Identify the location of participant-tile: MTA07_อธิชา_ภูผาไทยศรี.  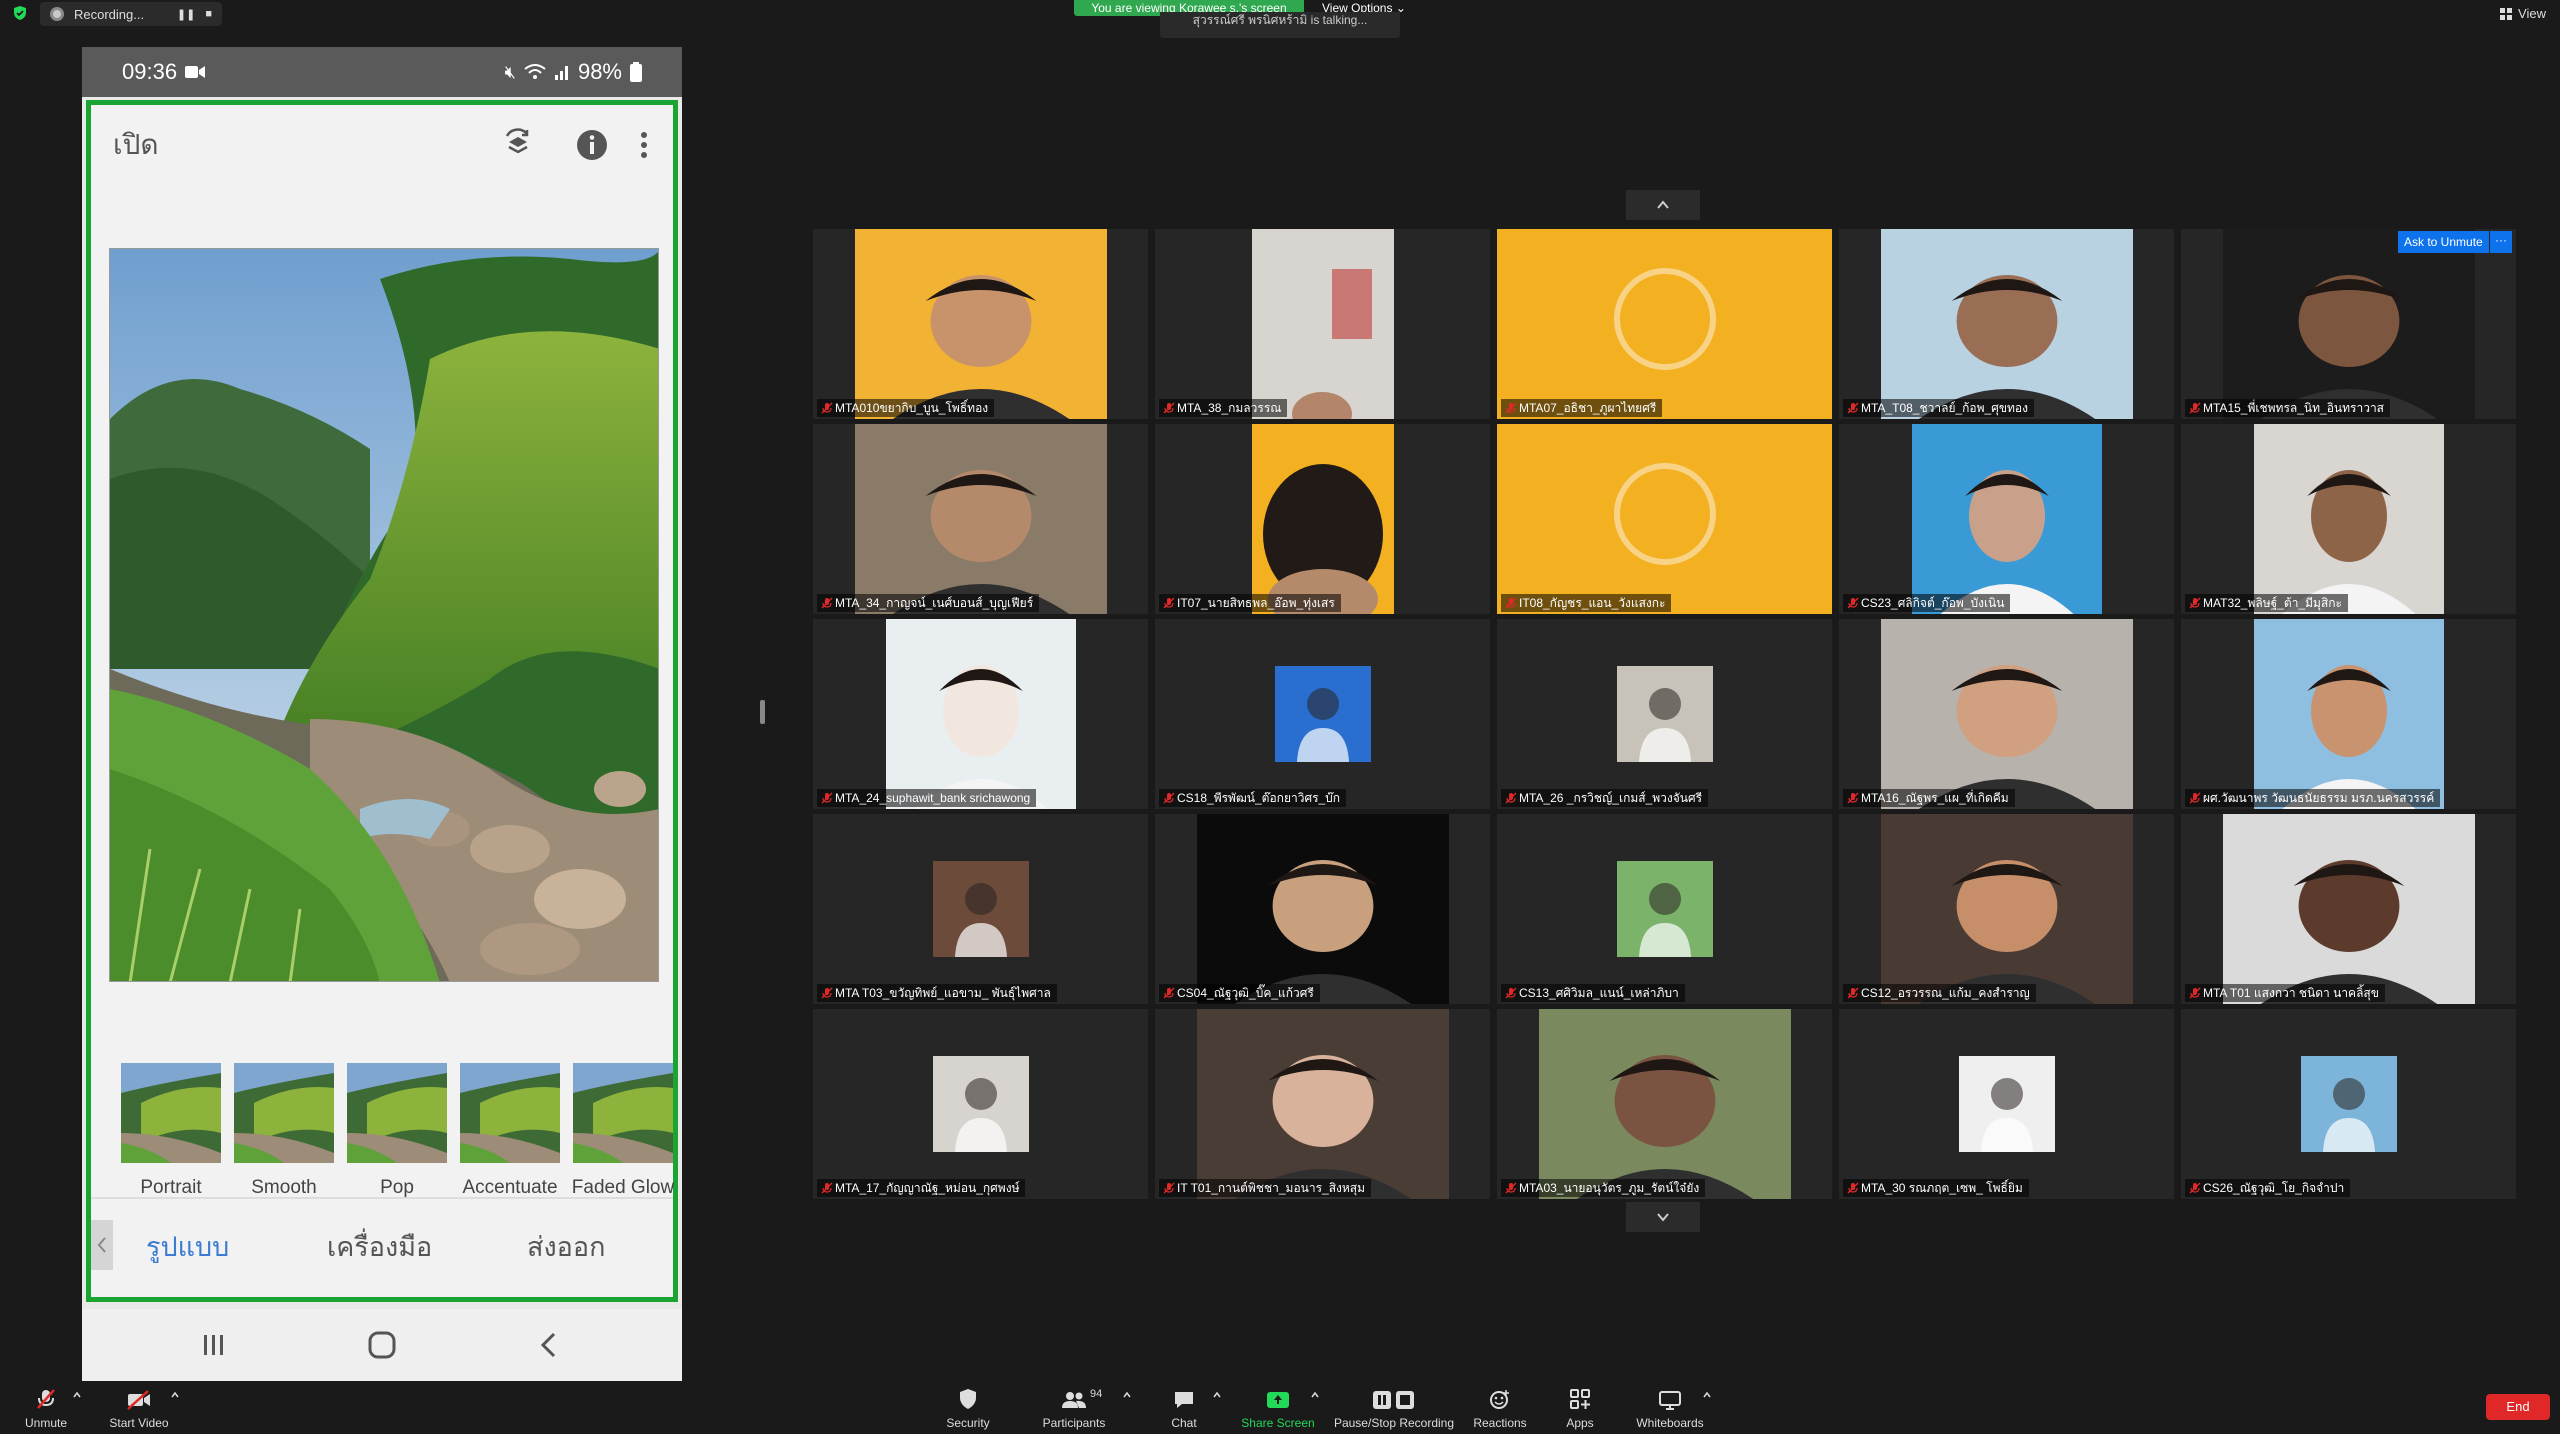
(1664, 324).